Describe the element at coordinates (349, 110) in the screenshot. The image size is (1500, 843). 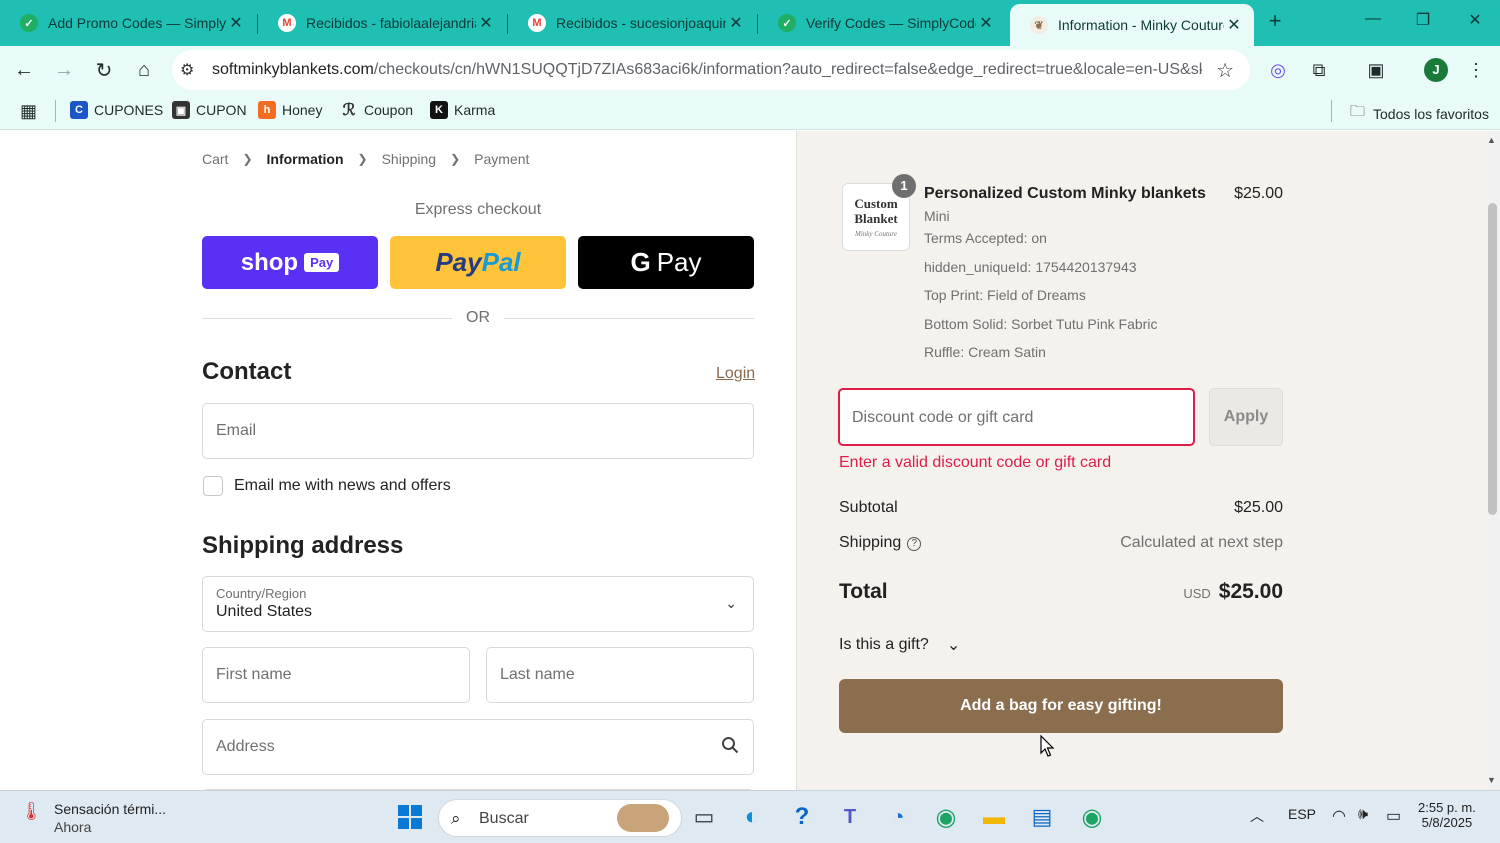
I see `coupon-icon: ℛ` at that location.